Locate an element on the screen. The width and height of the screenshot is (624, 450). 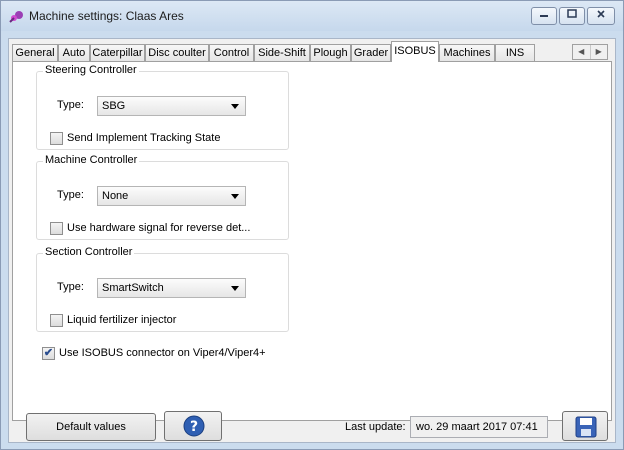
button-label: Default values is located at coordinates (91, 427).